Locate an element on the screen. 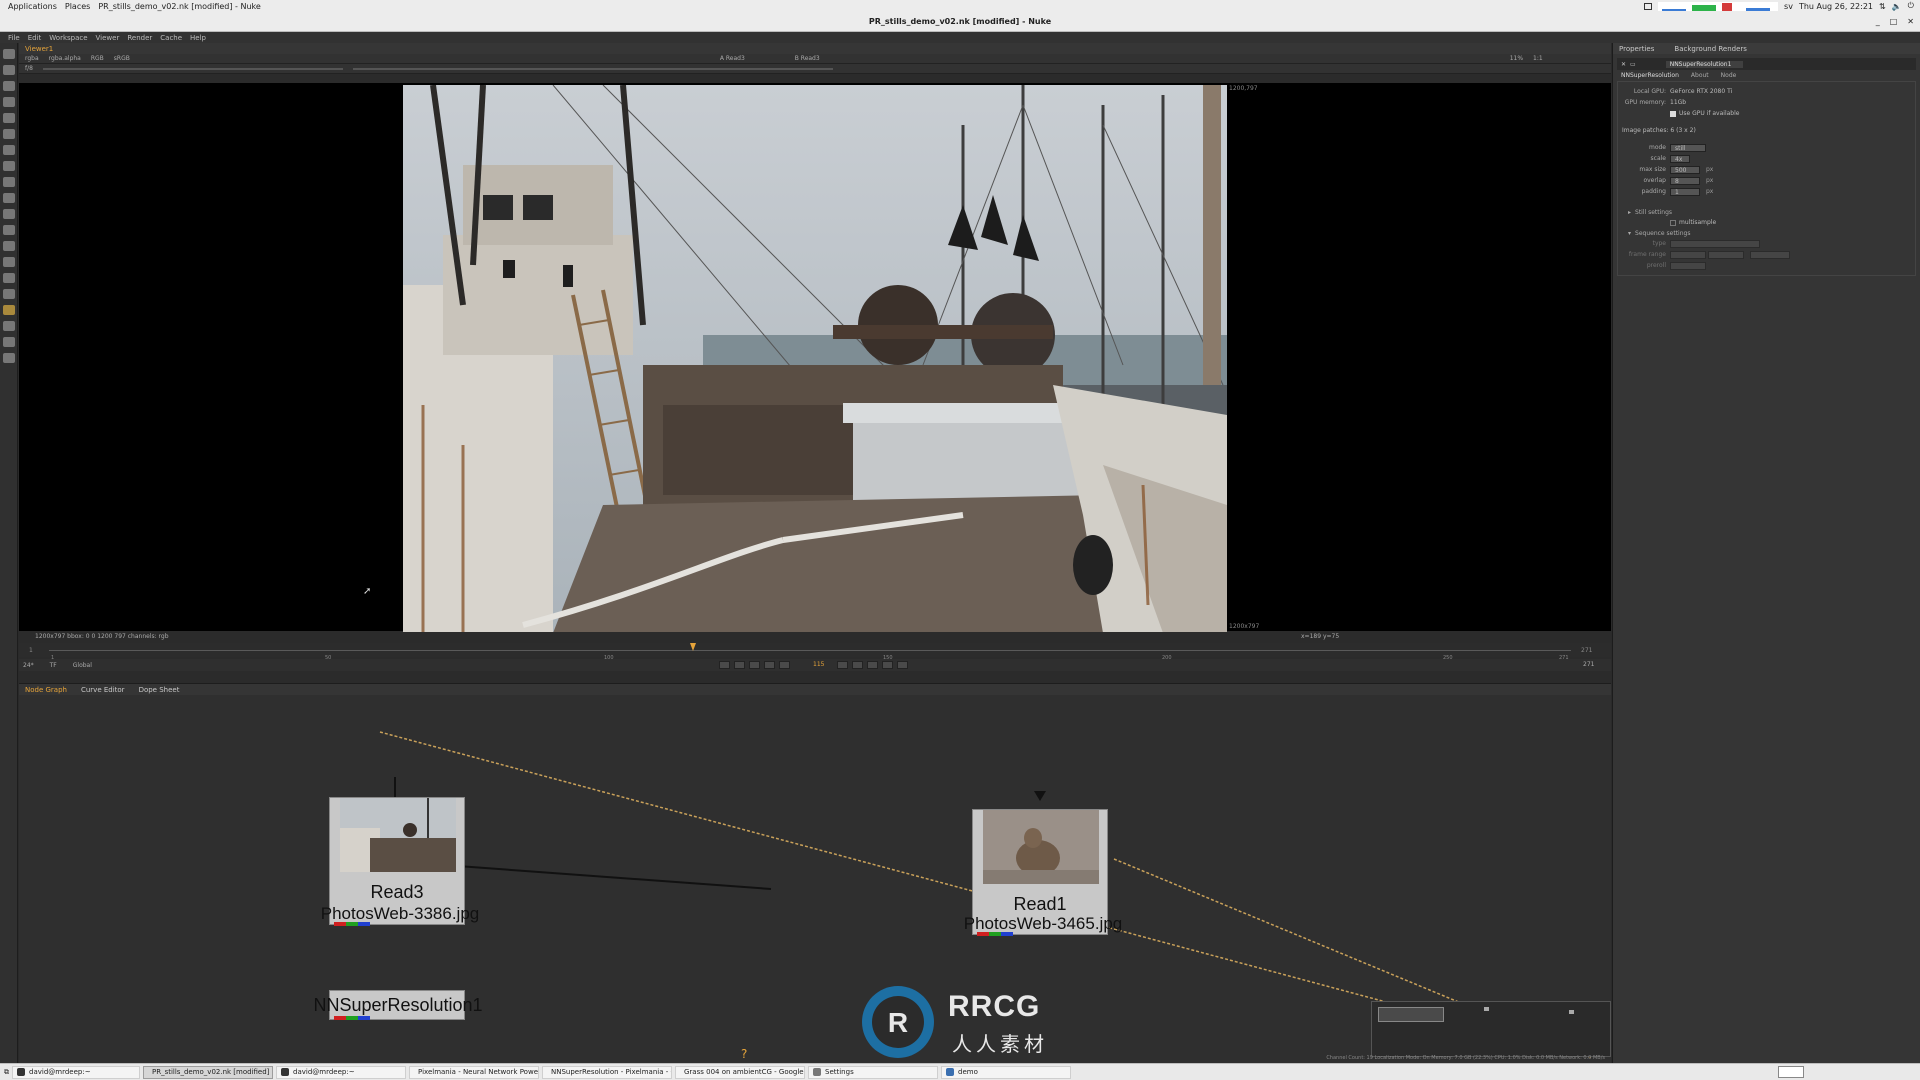 The height and width of the screenshot is (1080, 1920). deep-tools-icon is located at coordinates (9, 230).